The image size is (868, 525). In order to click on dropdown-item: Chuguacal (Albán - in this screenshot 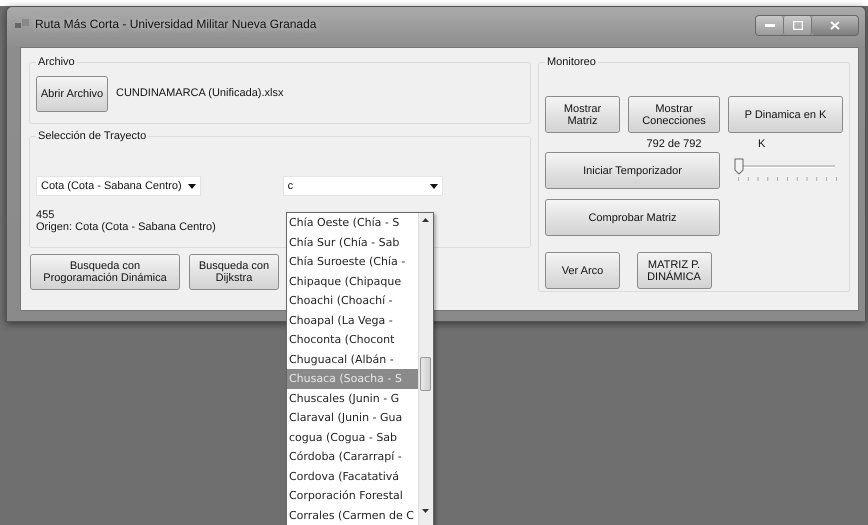, I will do `click(352, 359)`.